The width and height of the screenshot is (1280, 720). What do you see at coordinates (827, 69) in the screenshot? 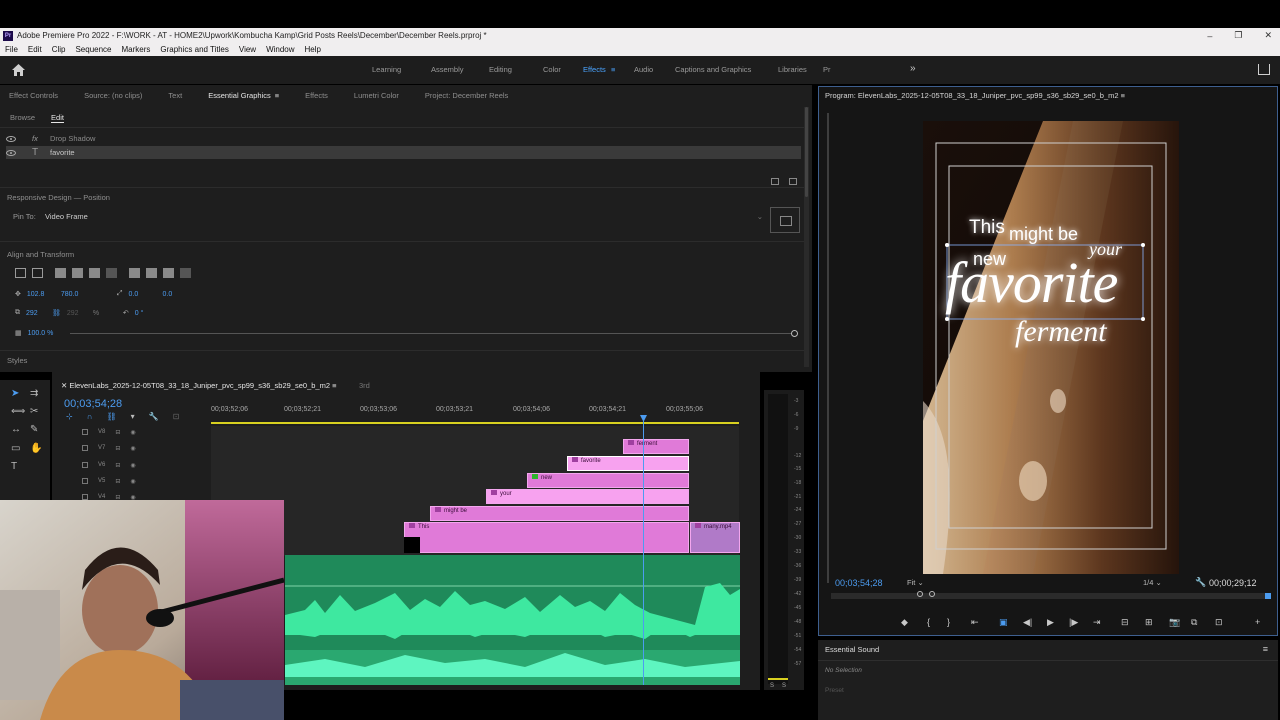
I see `workspace-tab-pr: Pr` at bounding box center [827, 69].